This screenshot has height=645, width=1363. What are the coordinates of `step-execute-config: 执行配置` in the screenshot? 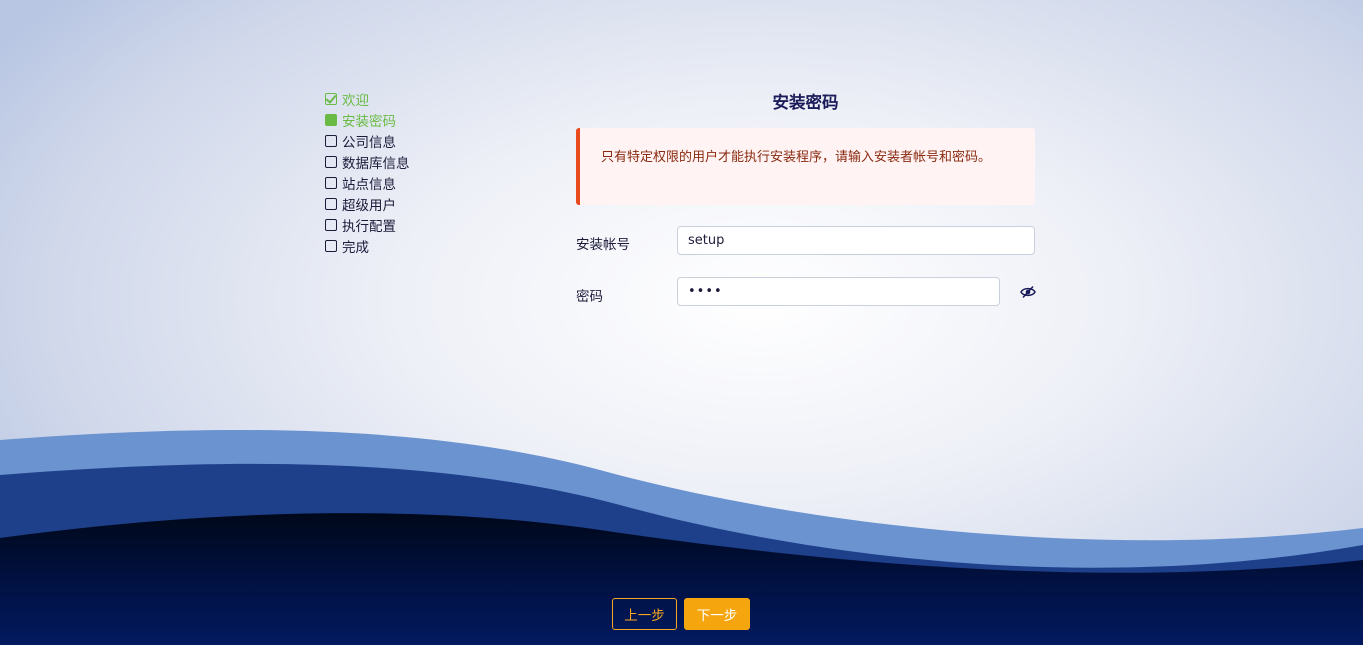 It's located at (425, 224).